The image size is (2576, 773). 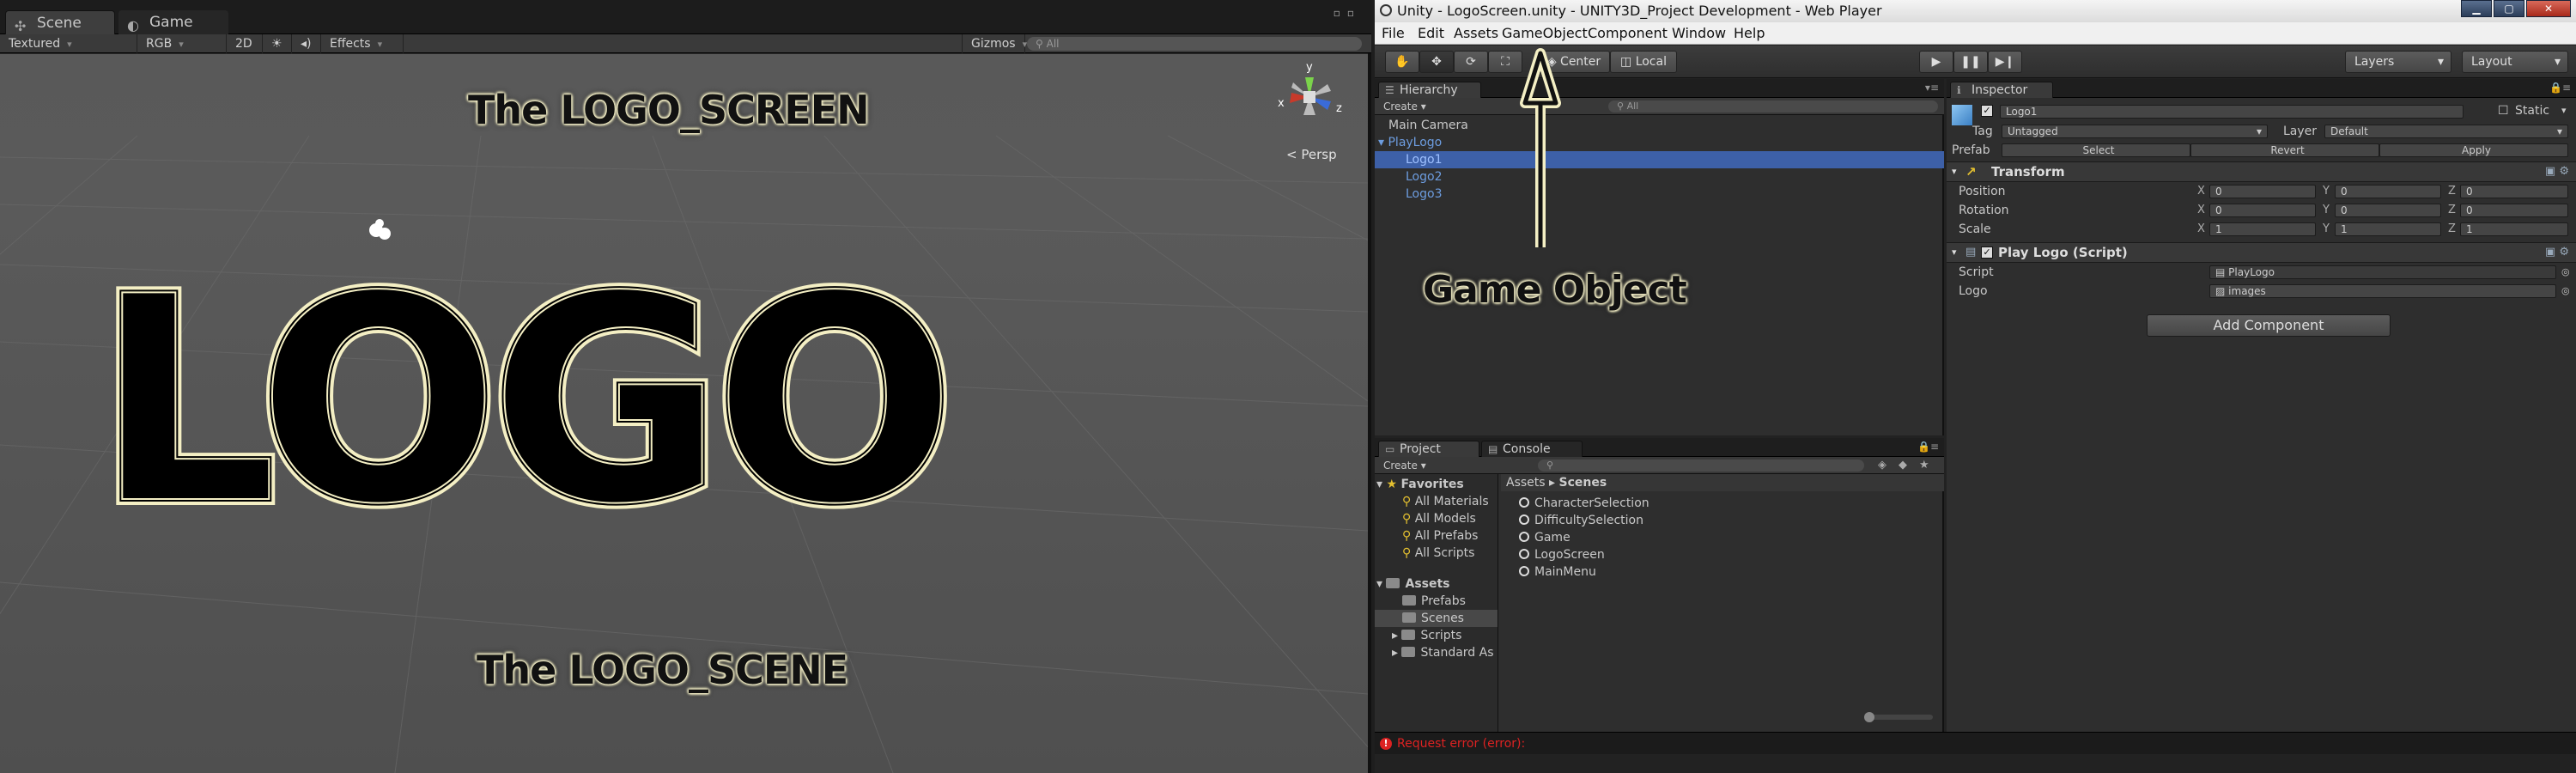 I want to click on scene-file-logoscreen: LogoScreen, so click(x=1562, y=554).